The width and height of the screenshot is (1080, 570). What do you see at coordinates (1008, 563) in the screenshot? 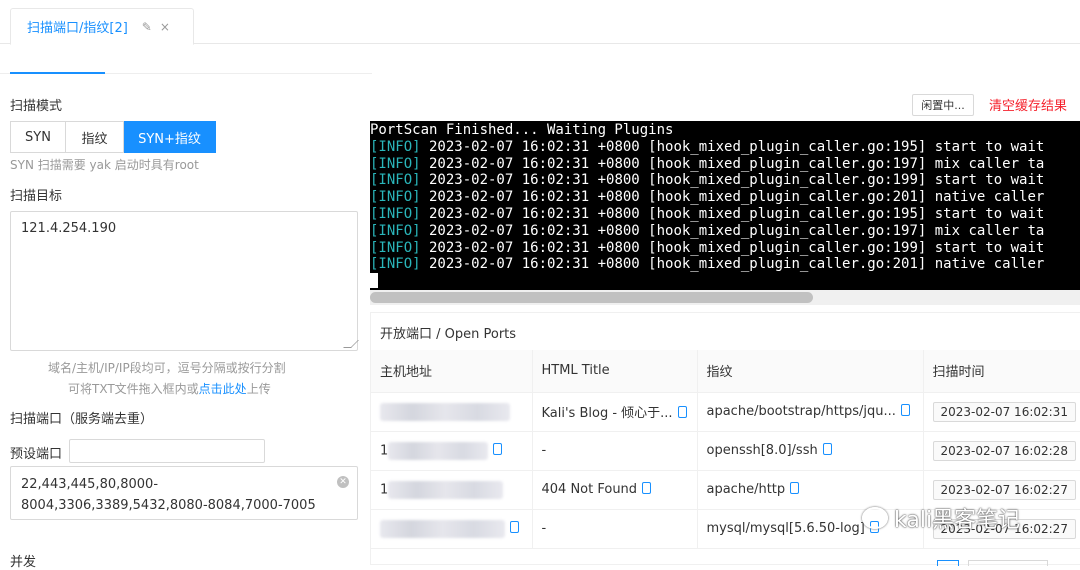
I see `pagination-size-select` at bounding box center [1008, 563].